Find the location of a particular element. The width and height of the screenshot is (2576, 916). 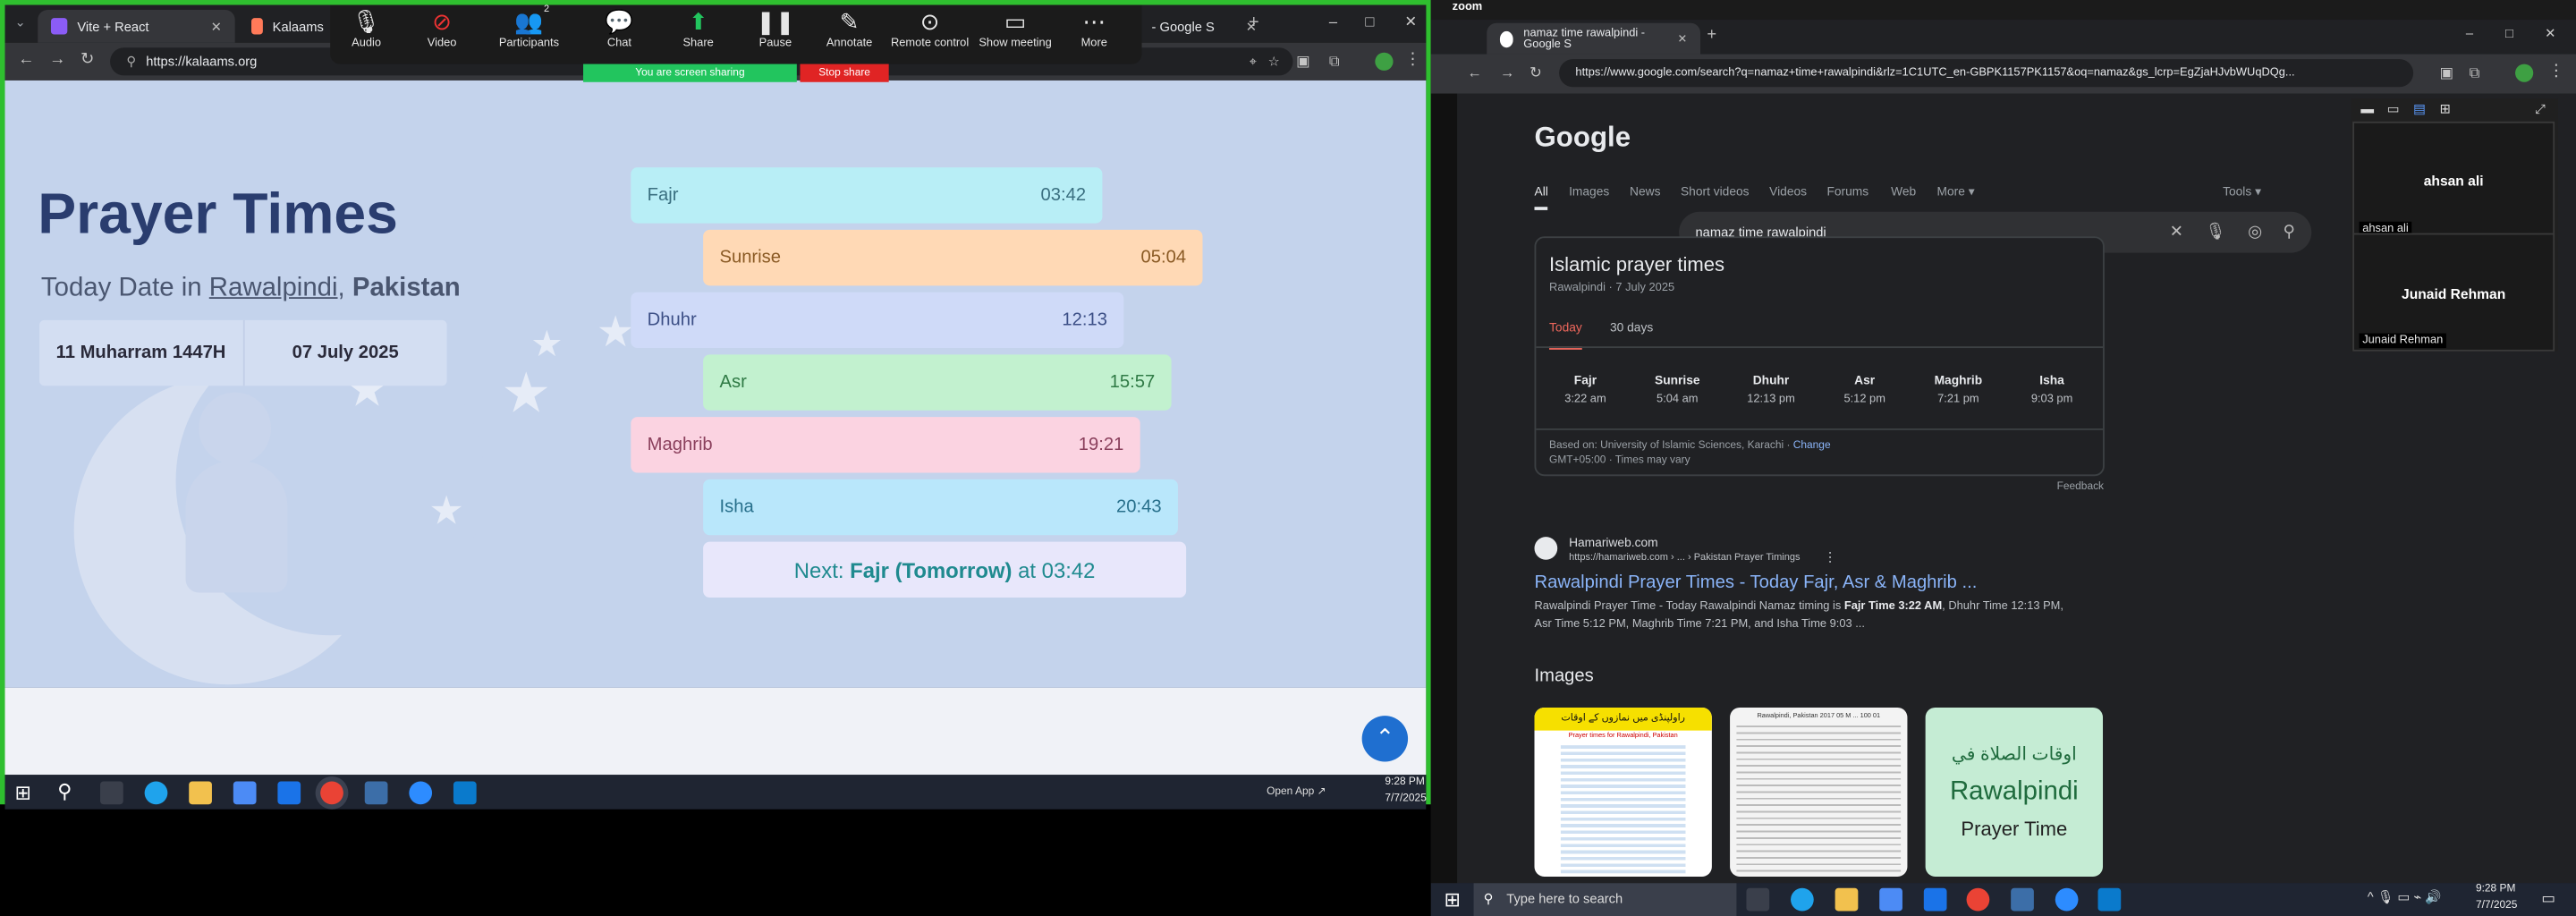

nav-tools: Tools ▾ is located at coordinates (2242, 191).